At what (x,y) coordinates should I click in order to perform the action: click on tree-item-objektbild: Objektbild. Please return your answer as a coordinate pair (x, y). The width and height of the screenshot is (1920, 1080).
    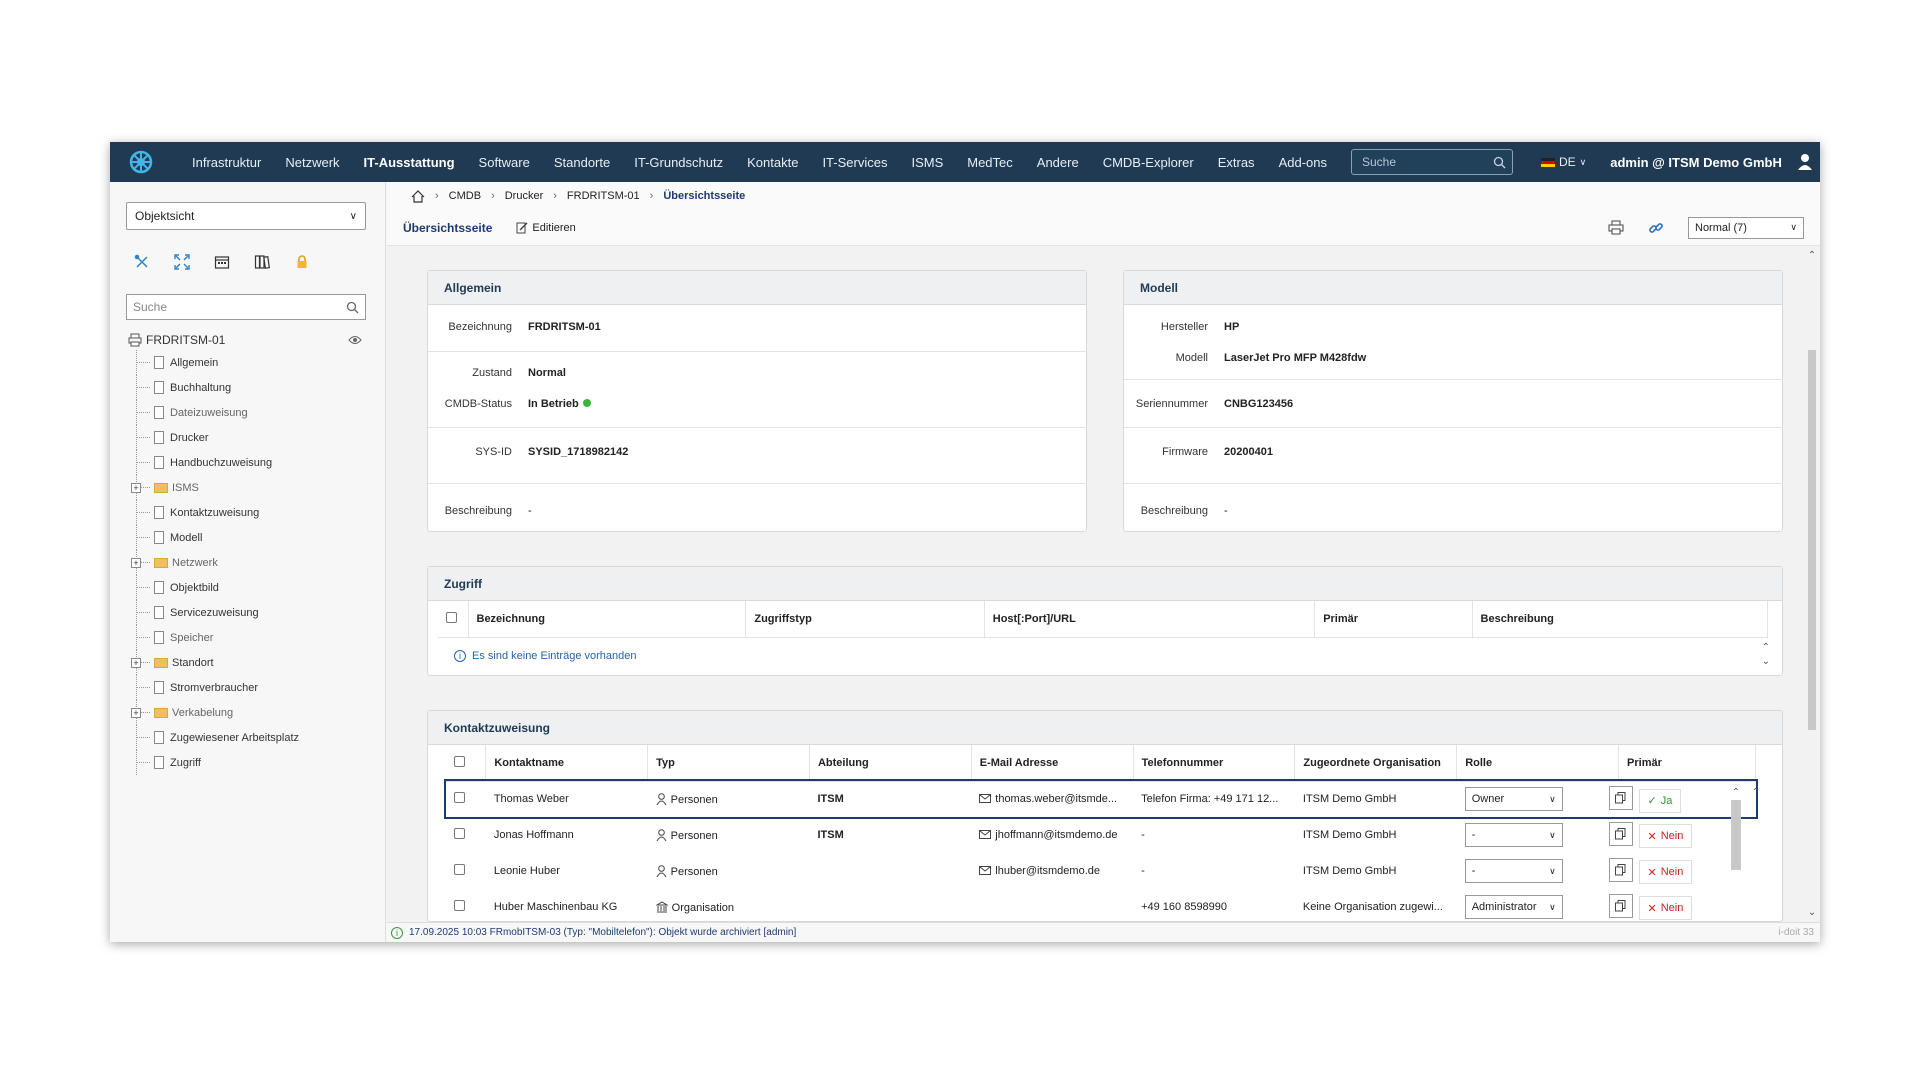
    Looking at the image, I should click on (248, 587).